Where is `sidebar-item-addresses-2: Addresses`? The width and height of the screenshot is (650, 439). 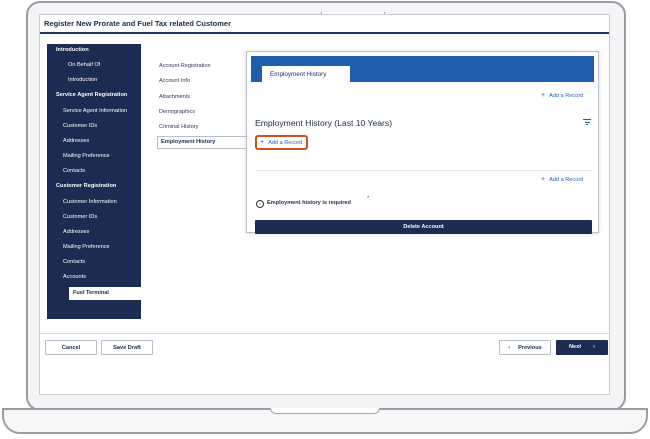 sidebar-item-addresses-2: Addresses is located at coordinates (76, 232).